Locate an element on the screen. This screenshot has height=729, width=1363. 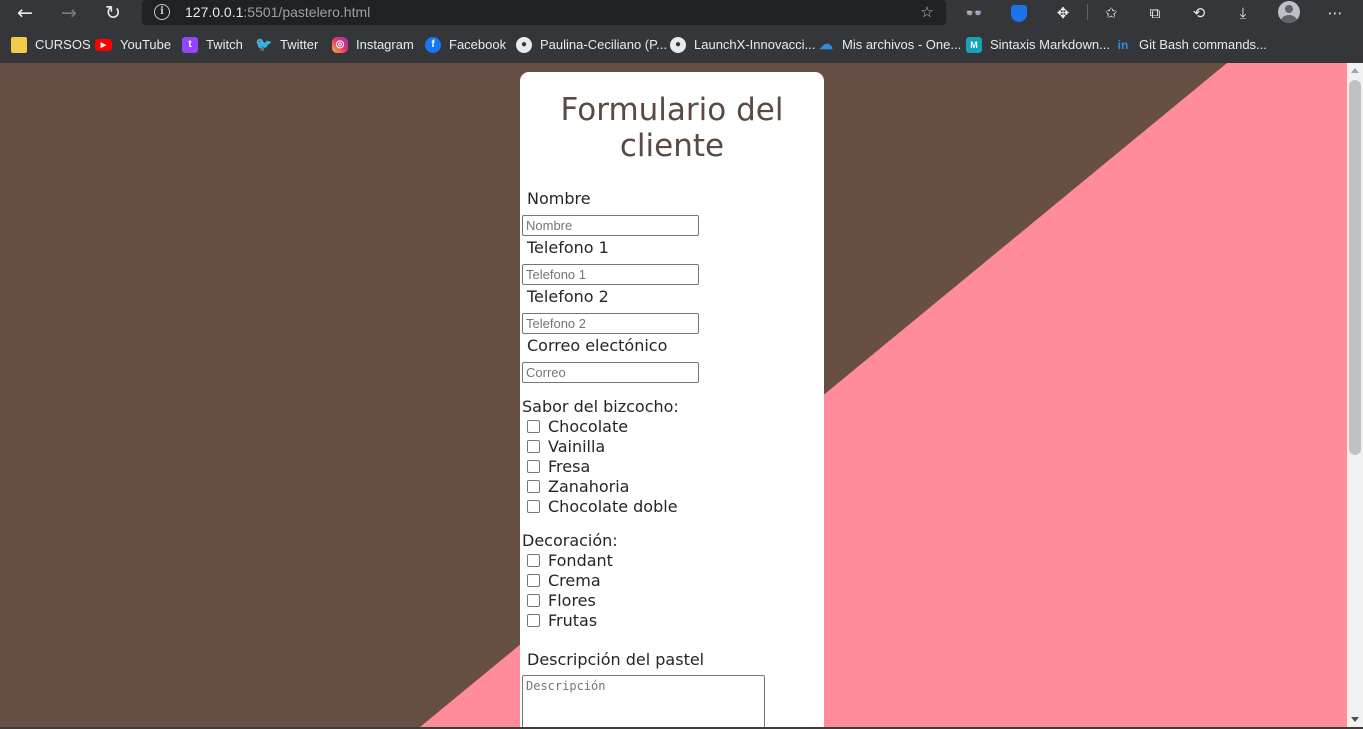
linkedin-icon: in is located at coordinates (1123, 44).